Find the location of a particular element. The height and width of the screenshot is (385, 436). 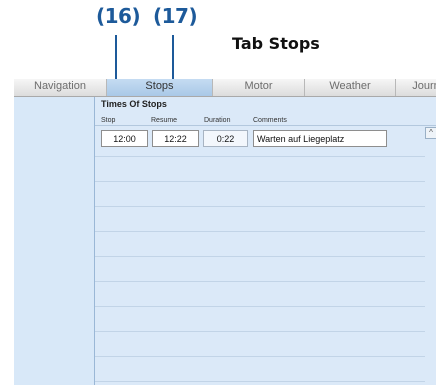

tab-stops: Stops is located at coordinates (160, 87).